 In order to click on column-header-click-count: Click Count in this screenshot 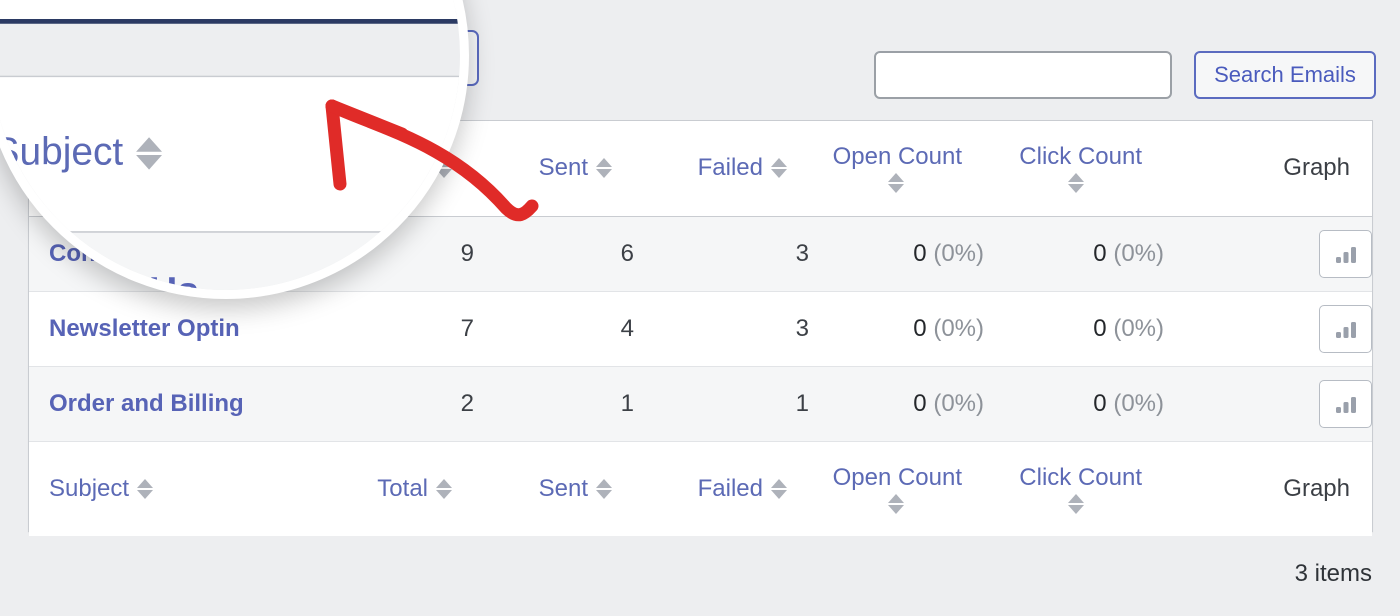, I will do `click(1074, 169)`.